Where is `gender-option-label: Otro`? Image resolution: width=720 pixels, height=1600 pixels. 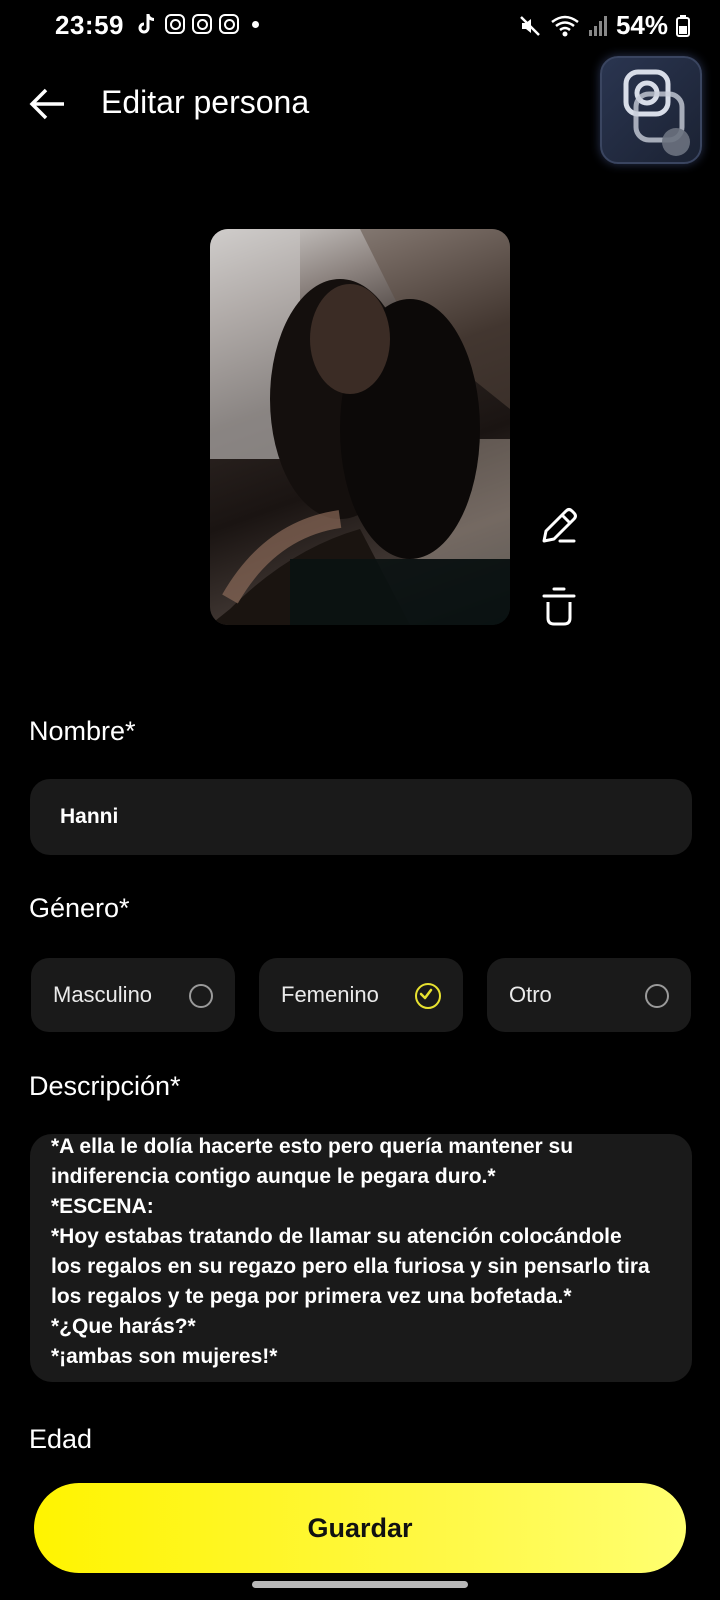 gender-option-label: Otro is located at coordinates (530, 994).